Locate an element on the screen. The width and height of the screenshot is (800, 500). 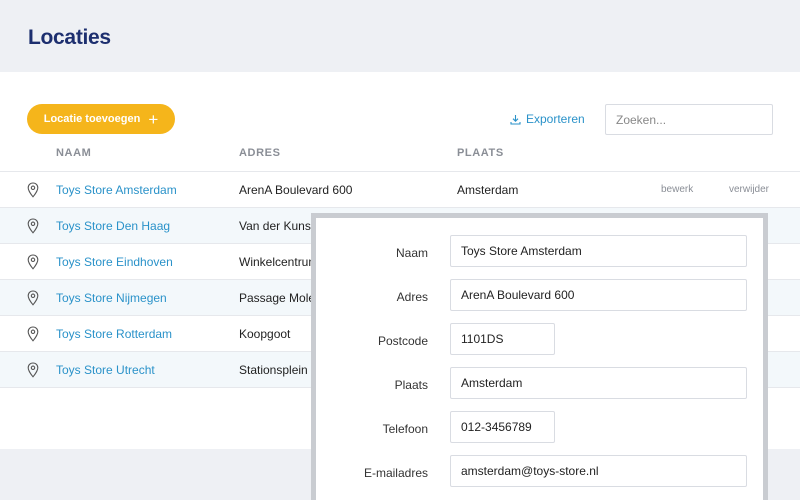
city-field is located at coordinates (598, 383).